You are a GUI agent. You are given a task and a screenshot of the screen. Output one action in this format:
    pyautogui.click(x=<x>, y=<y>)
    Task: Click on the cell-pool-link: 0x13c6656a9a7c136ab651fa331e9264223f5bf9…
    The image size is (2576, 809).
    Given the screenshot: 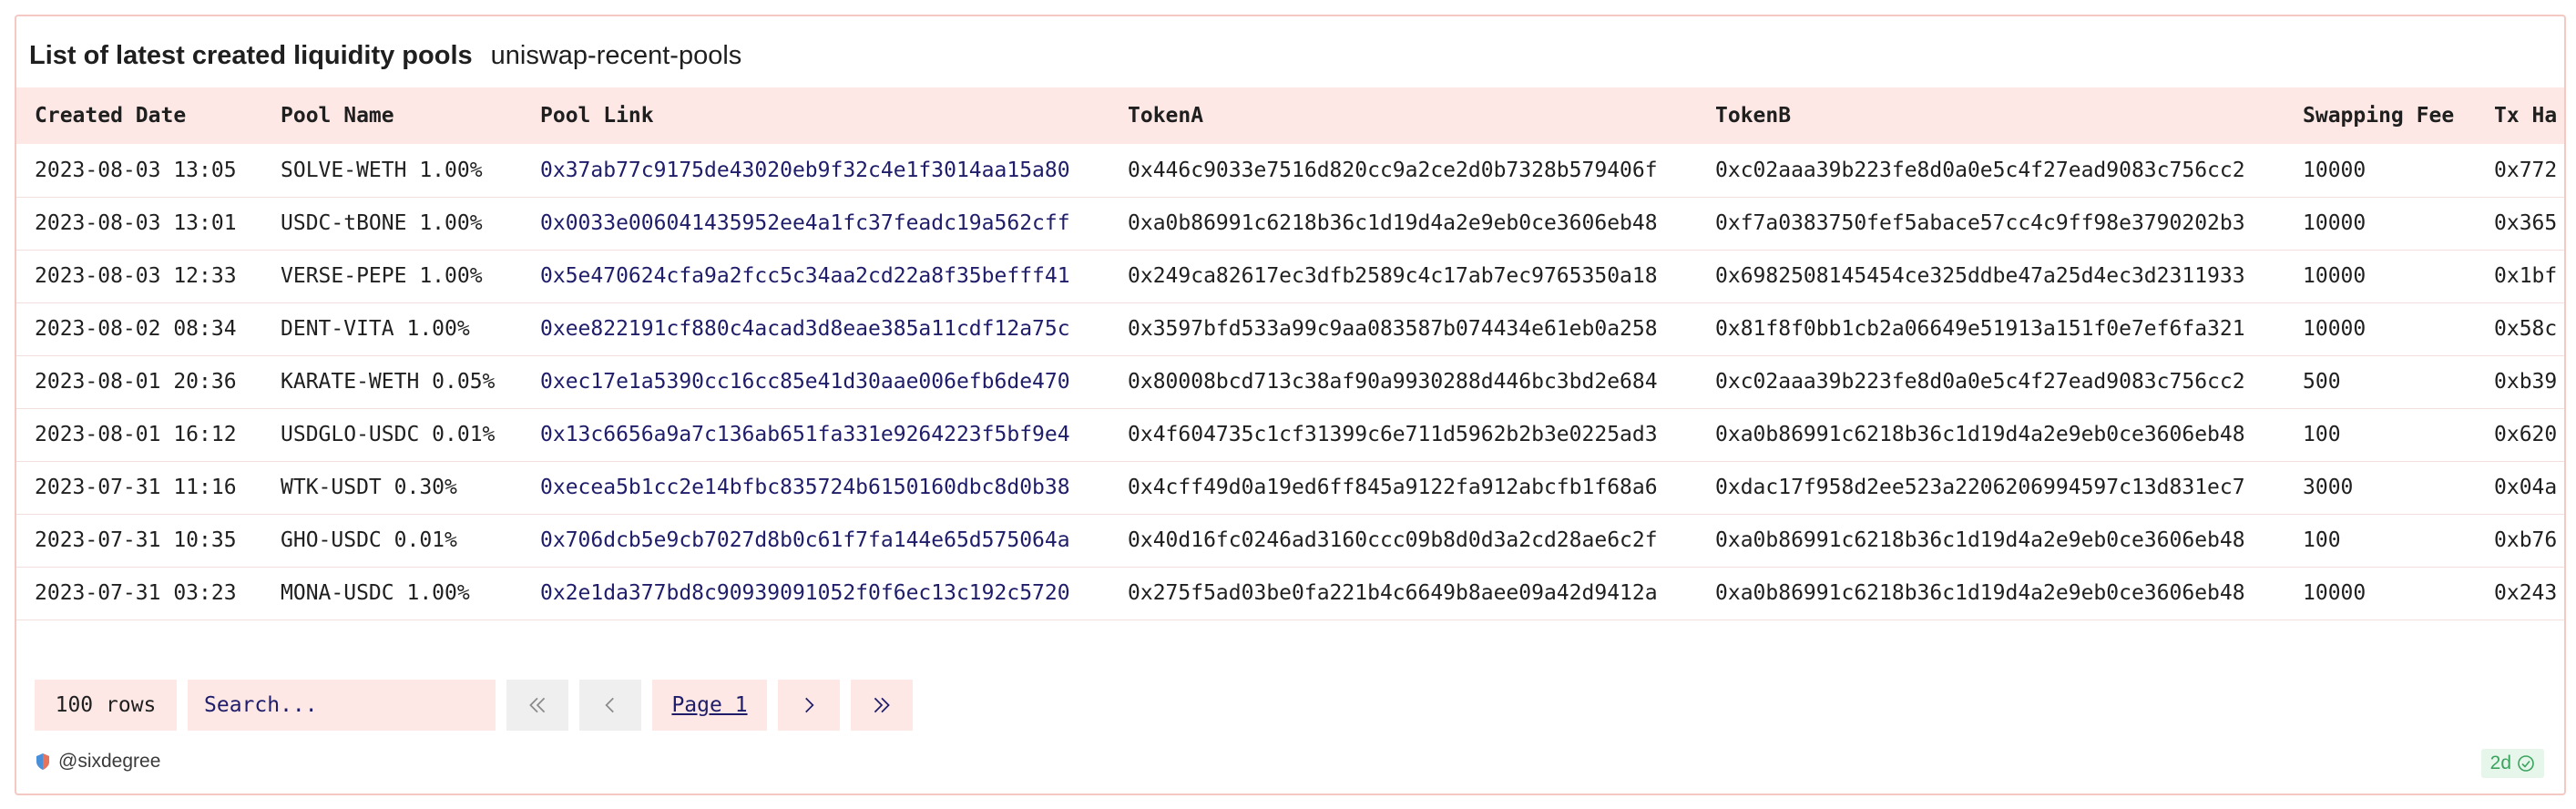 What is the action you would take?
    pyautogui.click(x=815, y=434)
    